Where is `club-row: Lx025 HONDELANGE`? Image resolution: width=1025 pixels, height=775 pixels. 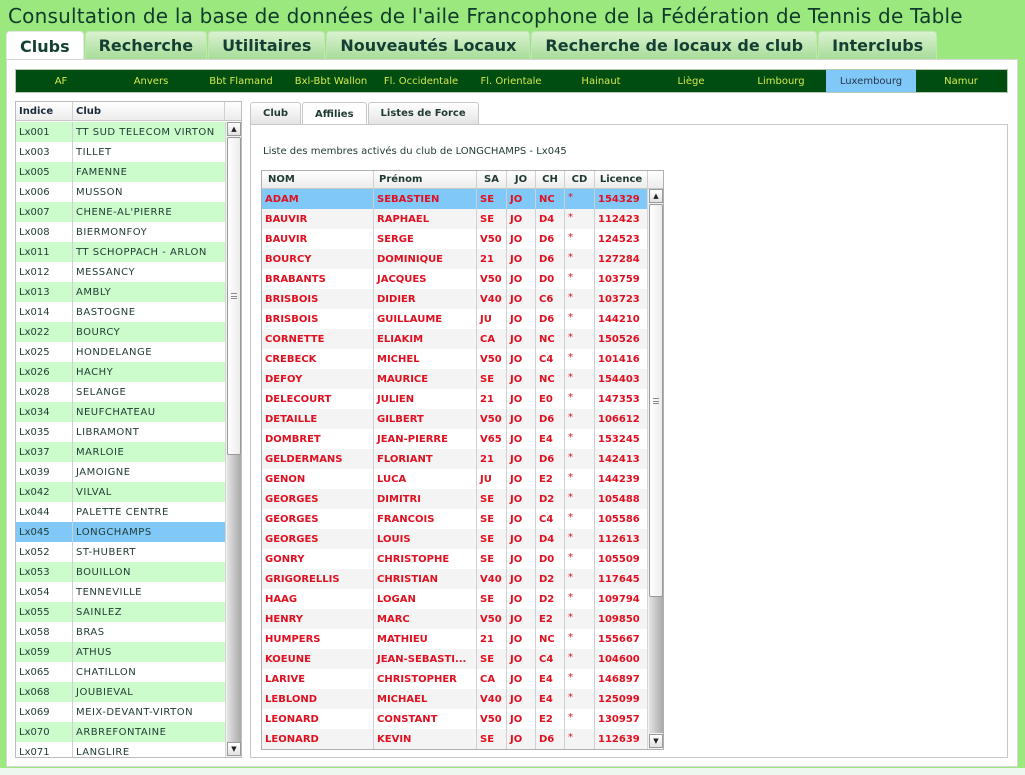 club-row: Lx025 HONDELANGE is located at coordinates (121, 352).